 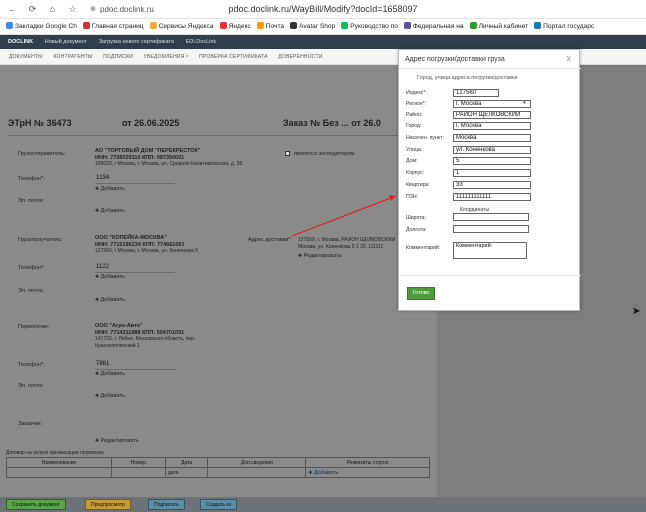 I want to click on lat-label: Широта:, so click(x=416, y=218).